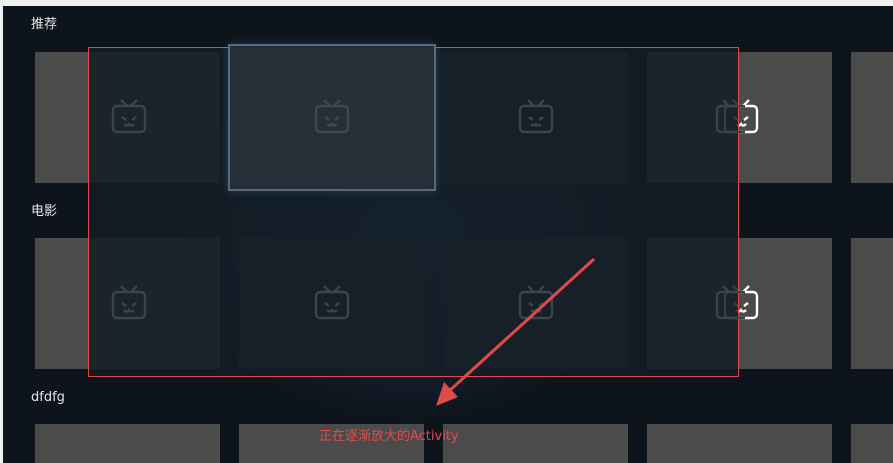 The height and width of the screenshot is (463, 893). Describe the element at coordinates (389, 436) in the screenshot. I see `annotation-label: 正在逐渐放大的Activity` at that location.